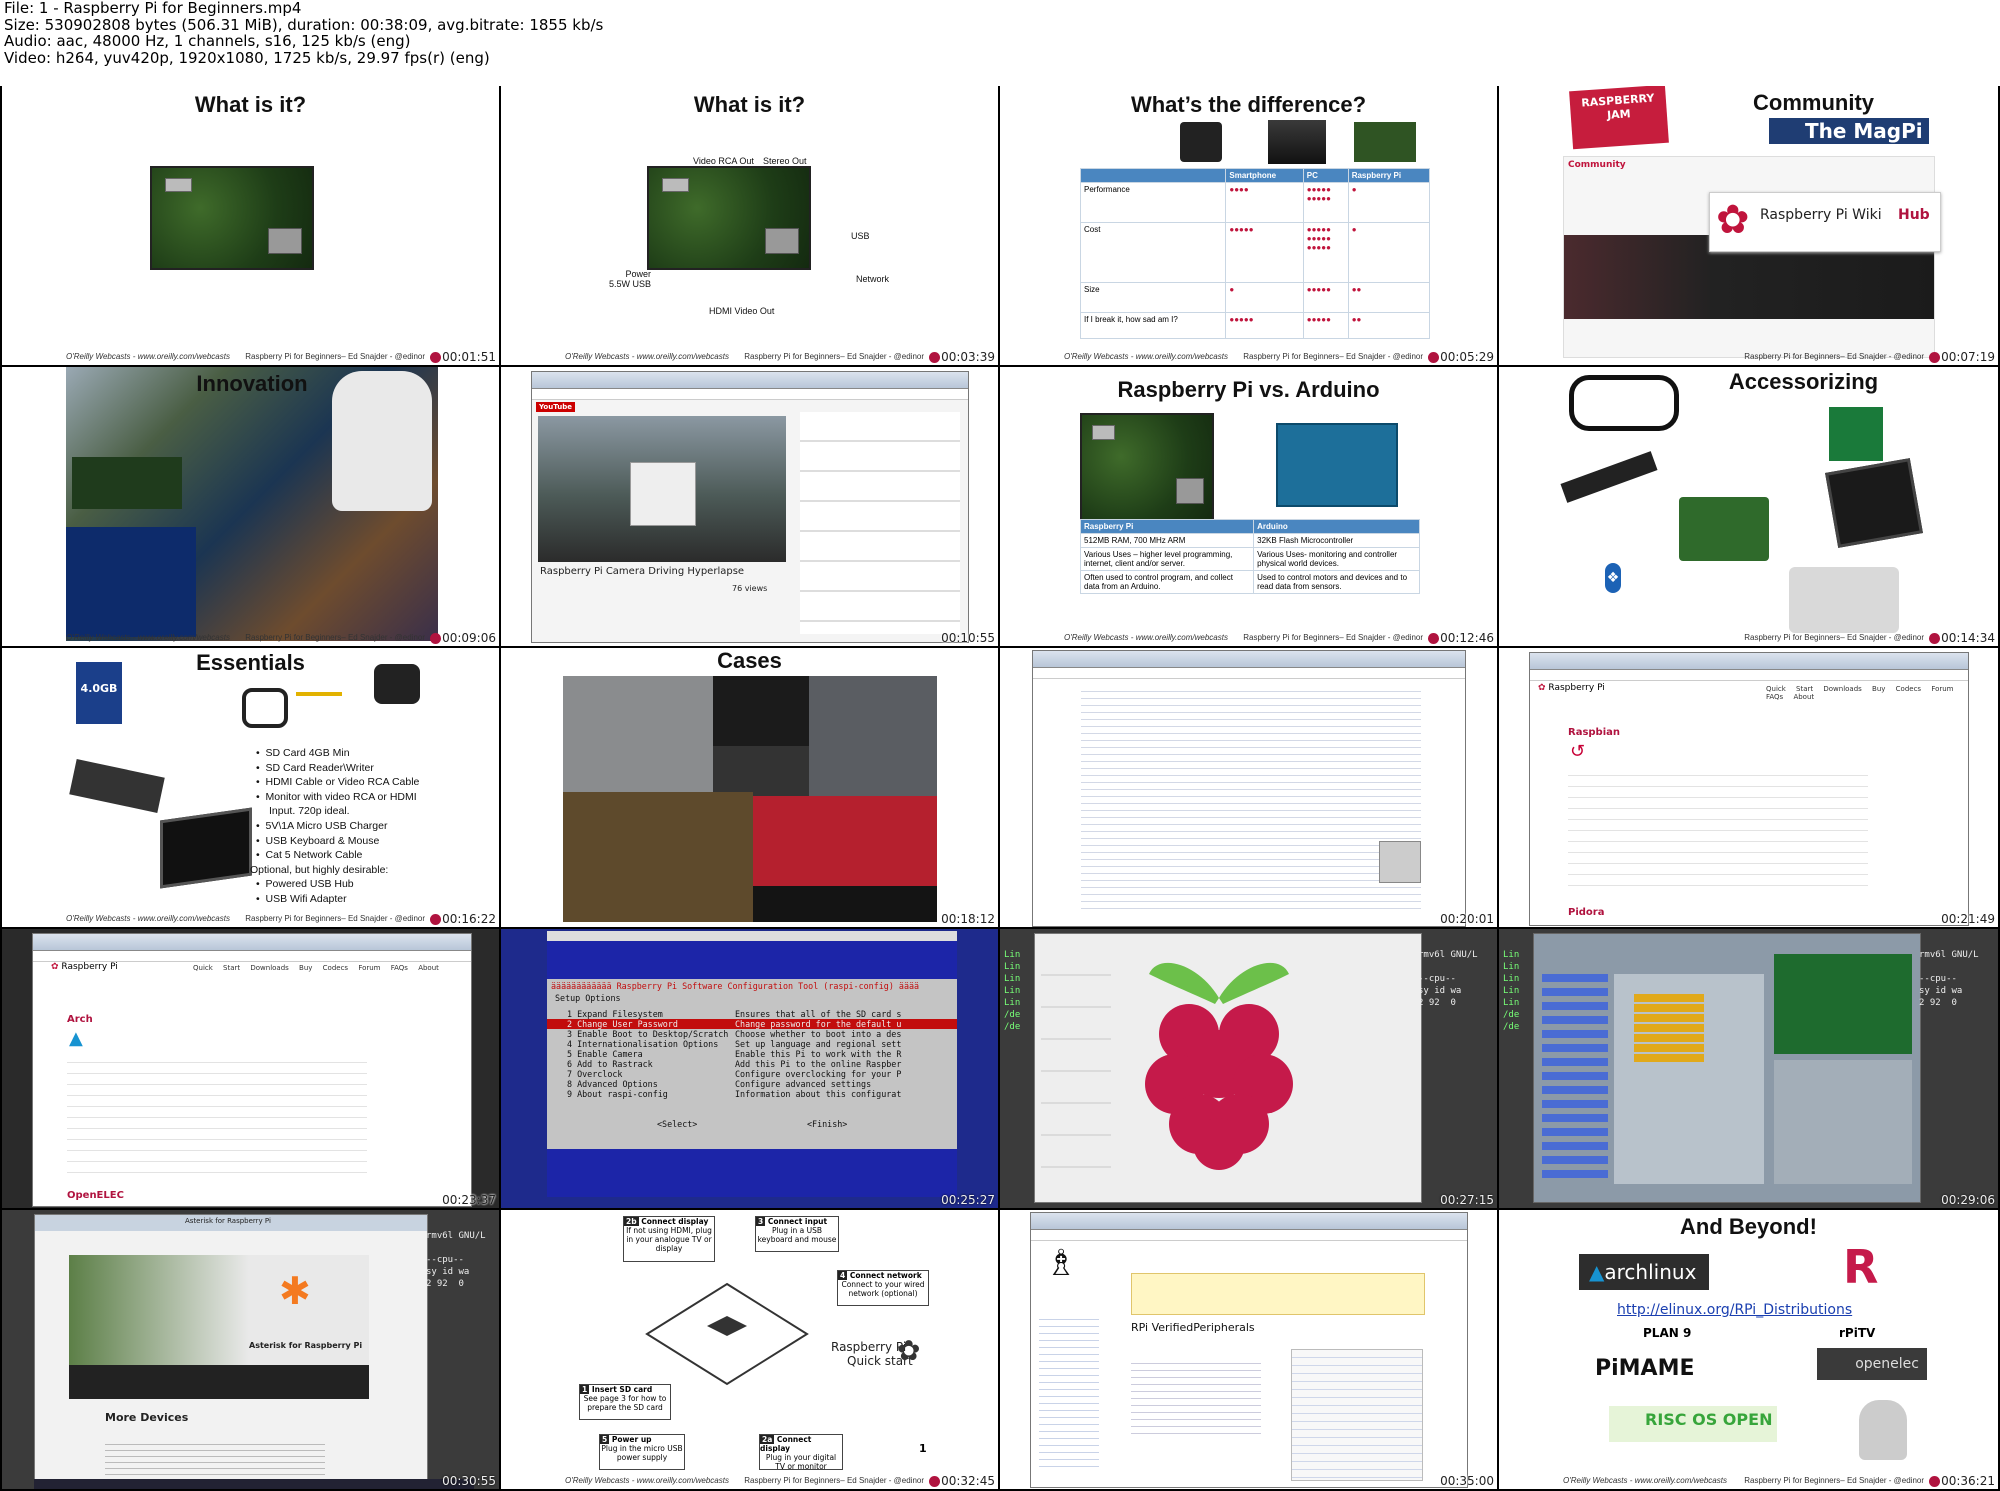 The image size is (2000, 1491). Describe the element at coordinates (968, 919) in the screenshot. I see `timestamp: 00:18:12` at that location.